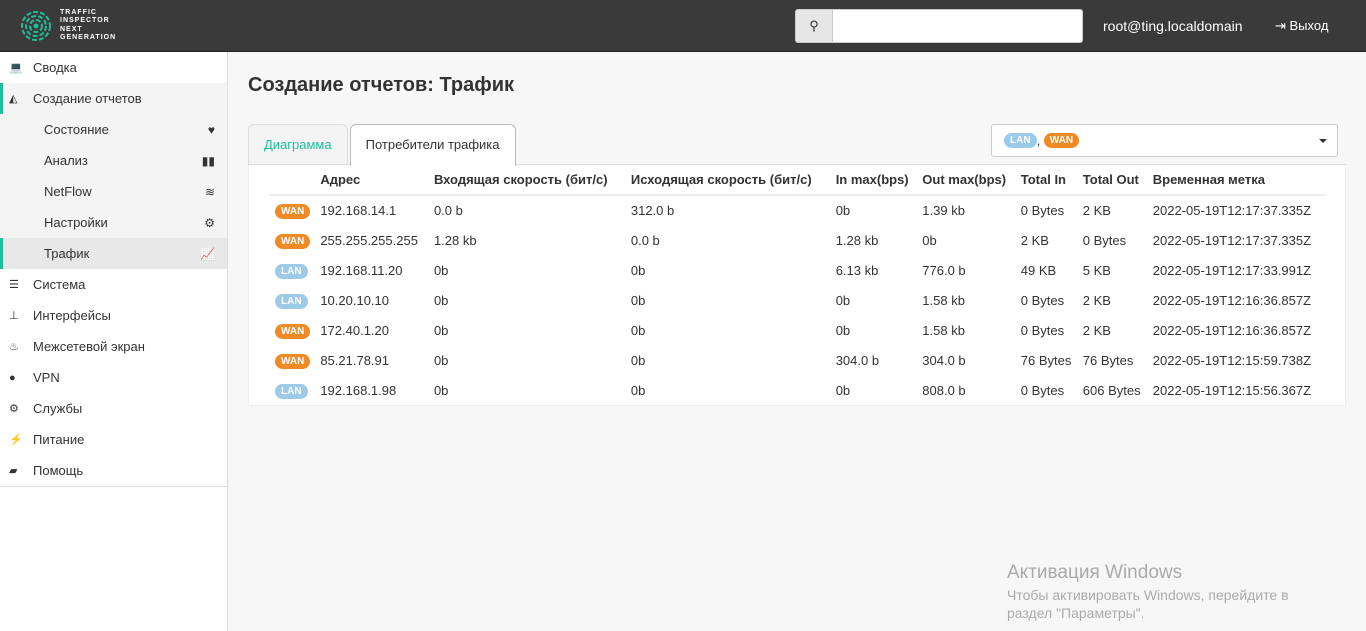 This screenshot has height=631, width=1366. What do you see at coordinates (1096, 270) in the screenshot?
I see `table-cell: 5 KB` at bounding box center [1096, 270].